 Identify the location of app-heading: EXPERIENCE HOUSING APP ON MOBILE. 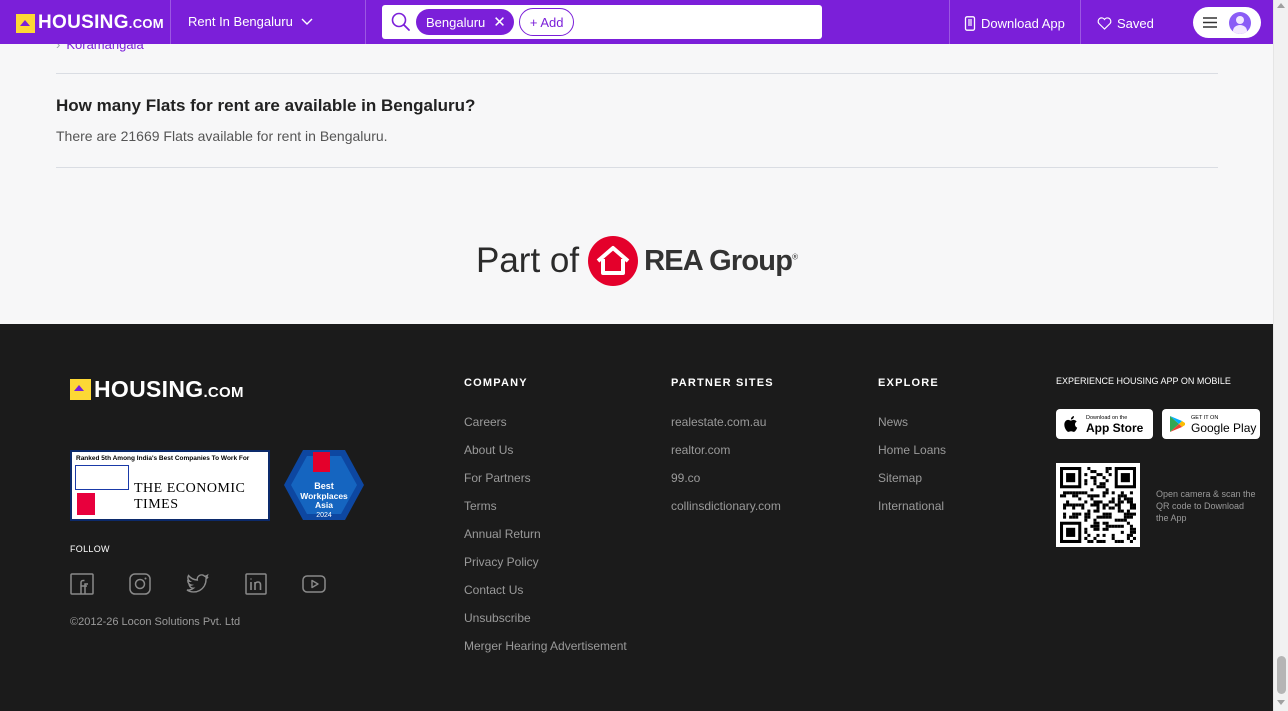
(1143, 381).